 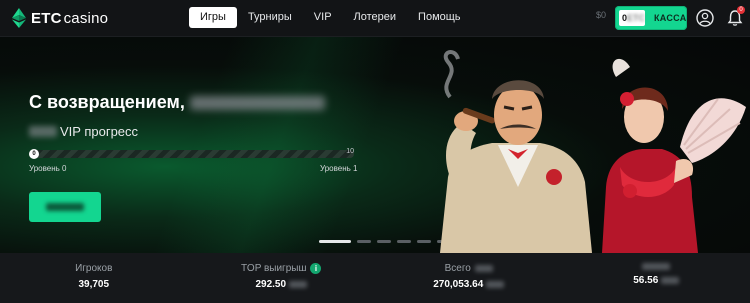 What do you see at coordinates (213, 17) in the screenshot?
I see `nav-item-games: Игры` at bounding box center [213, 17].